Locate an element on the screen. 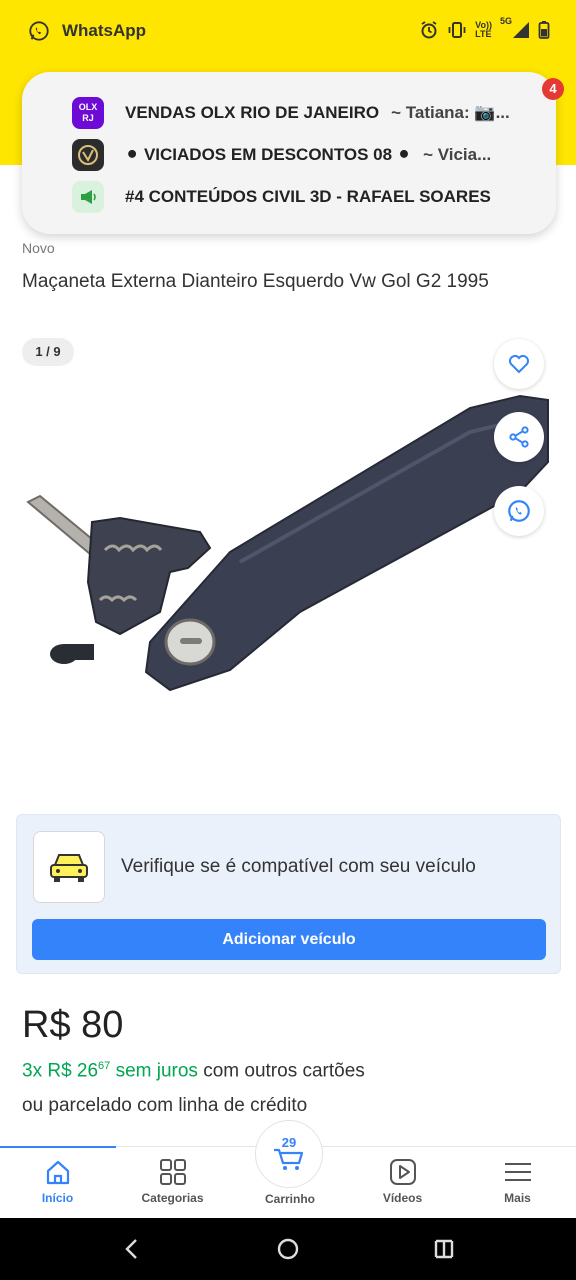 Image resolution: width=576 pixels, height=1280 pixels. heart-icon is located at coordinates (519, 364).